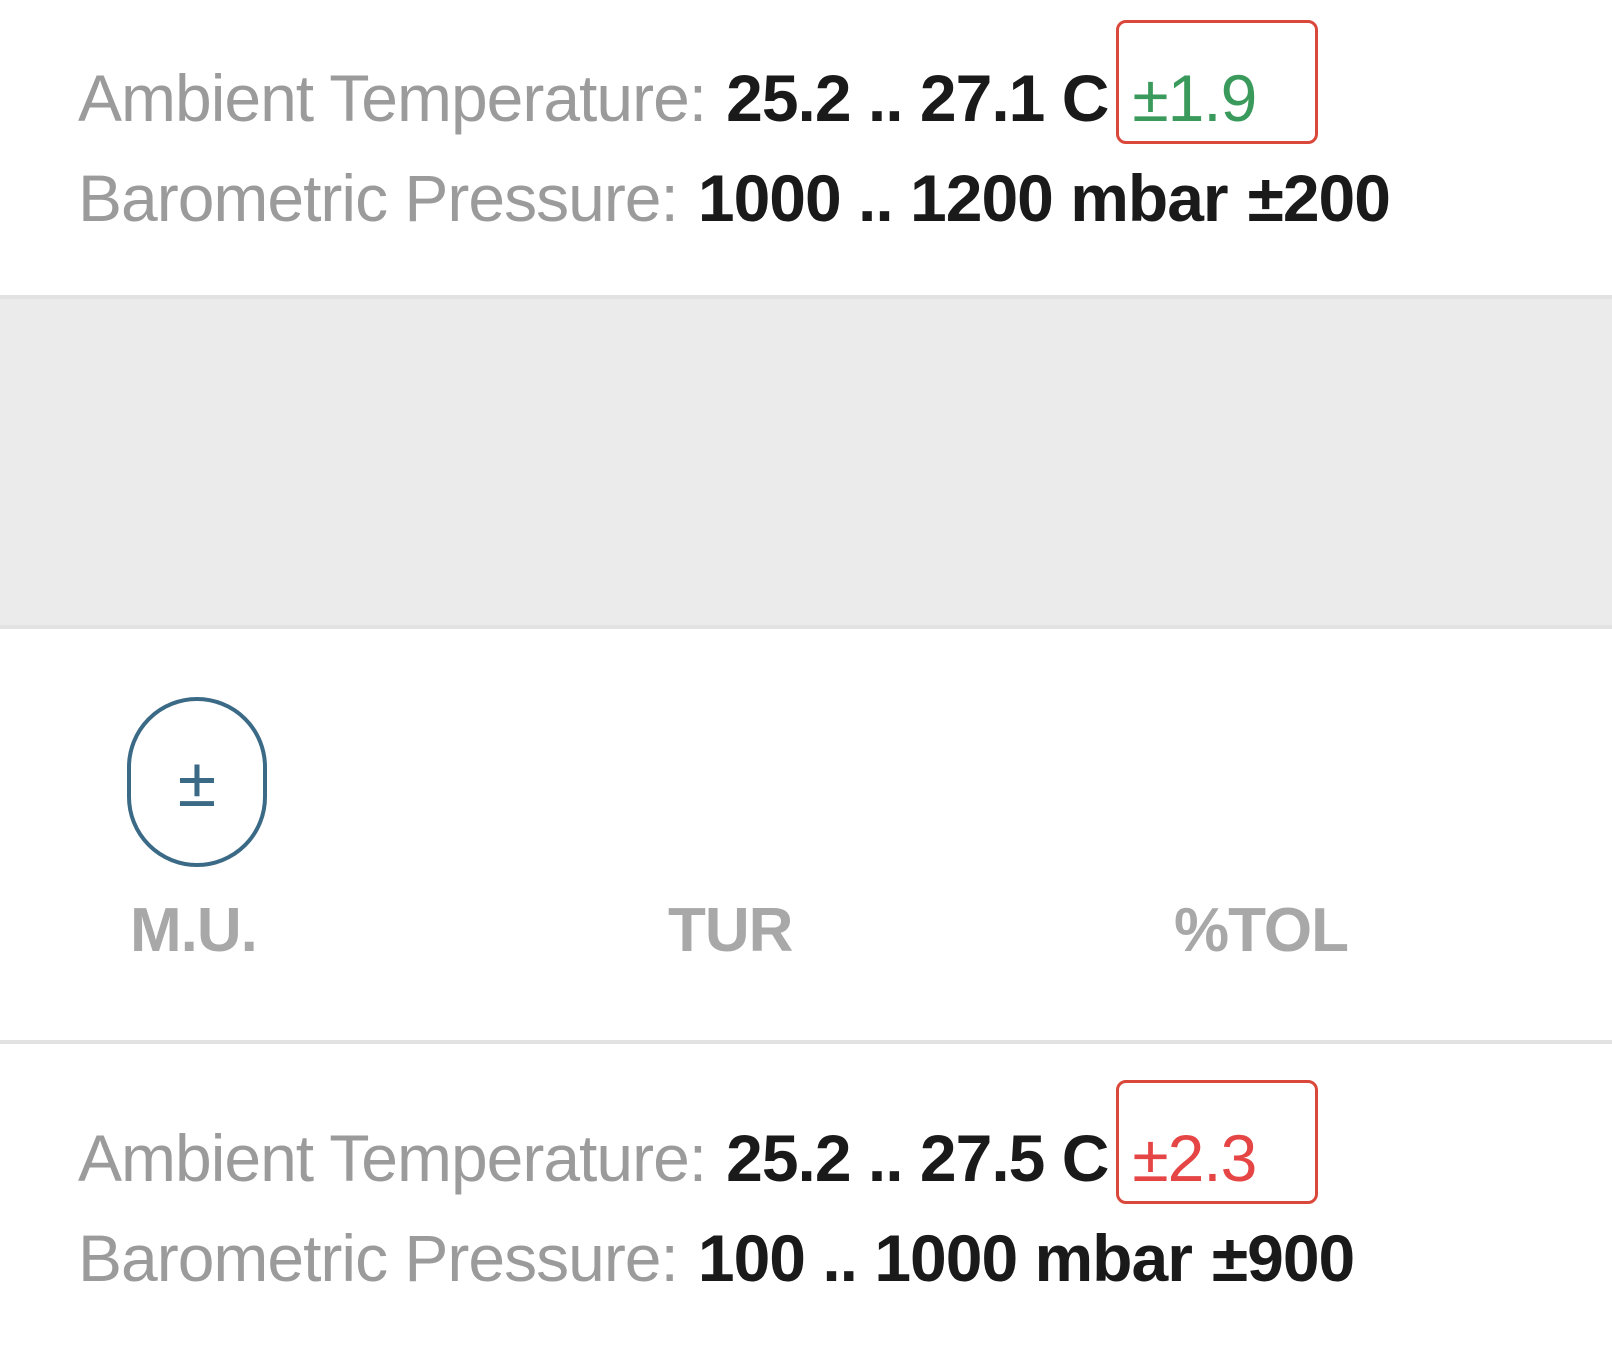 The height and width of the screenshot is (1372, 1612). Describe the element at coordinates (1319, 198) in the screenshot. I see `pressure-delta: ±200` at that location.